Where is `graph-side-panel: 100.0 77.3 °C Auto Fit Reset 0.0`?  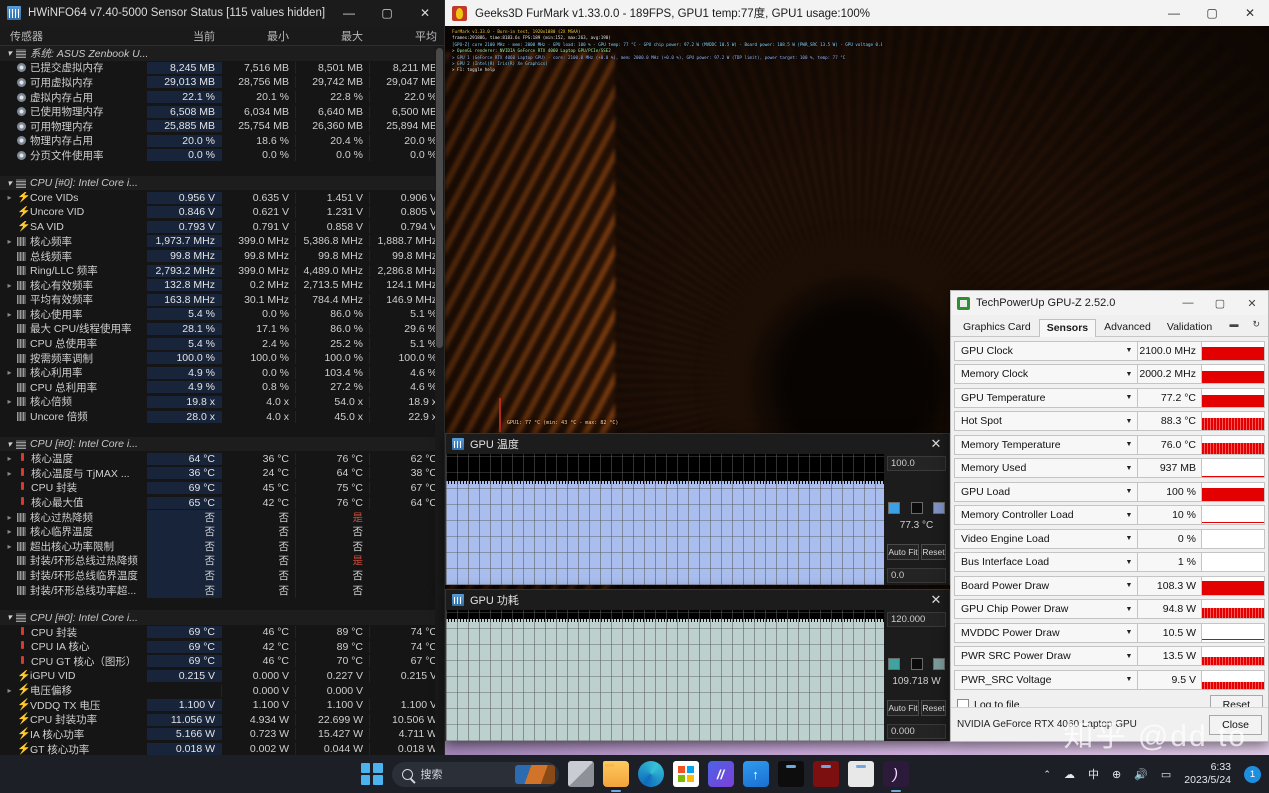 graph-side-panel: 100.0 77.3 °C Auto Fit Reset 0.0 is located at coordinates (916, 519).